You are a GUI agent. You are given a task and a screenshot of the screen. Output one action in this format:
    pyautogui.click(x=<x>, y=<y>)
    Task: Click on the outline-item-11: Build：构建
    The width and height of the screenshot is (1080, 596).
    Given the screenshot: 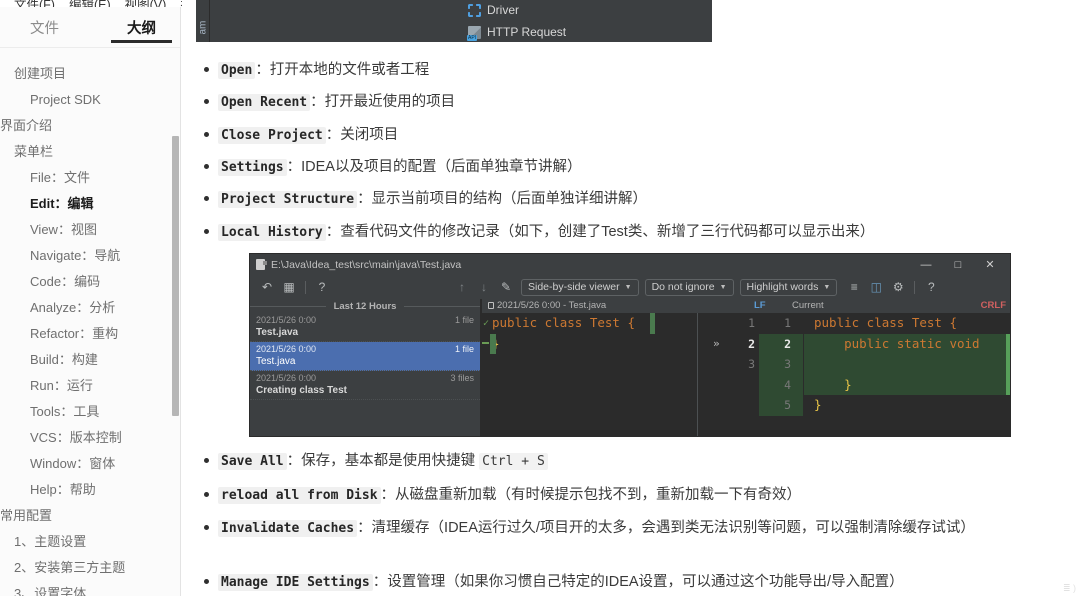 What is the action you would take?
    pyautogui.click(x=90, y=359)
    